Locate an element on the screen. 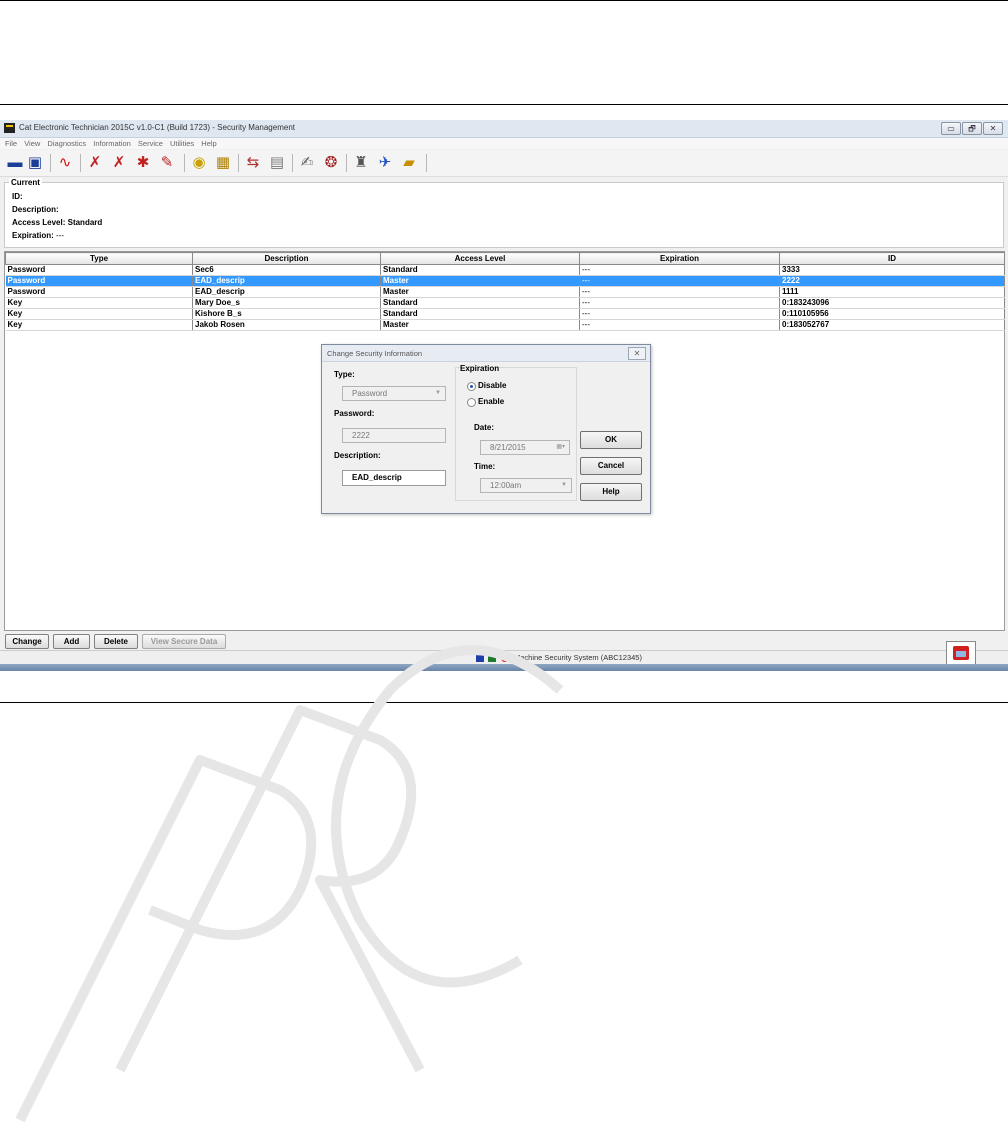 This screenshot has height=1140, width=1008. cell-id: 0:183243096 is located at coordinates (892, 303).